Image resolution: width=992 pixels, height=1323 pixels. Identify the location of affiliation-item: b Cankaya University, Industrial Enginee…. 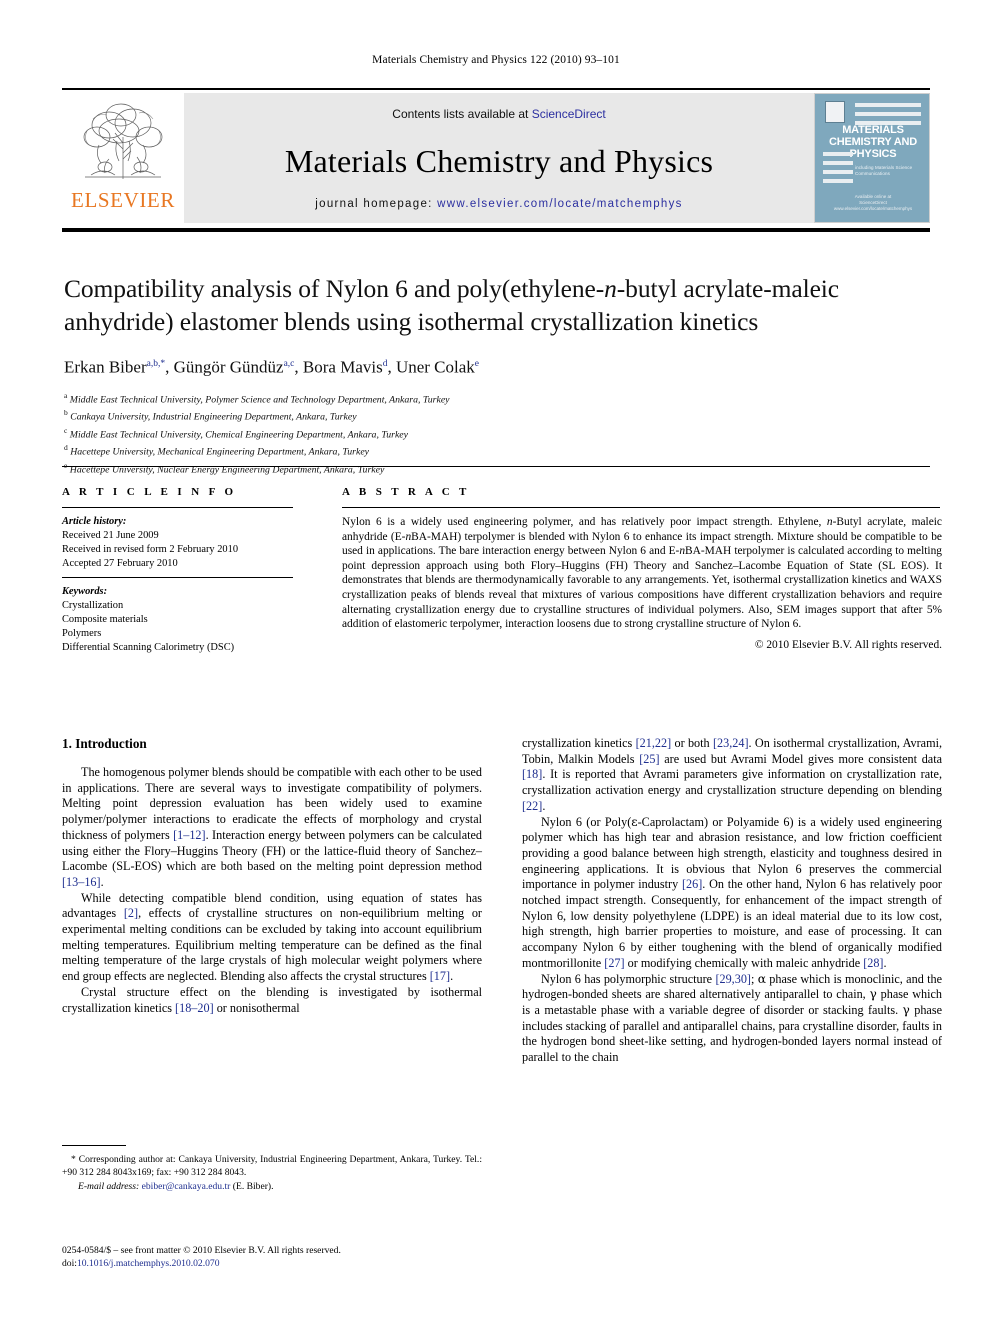
(504, 414).